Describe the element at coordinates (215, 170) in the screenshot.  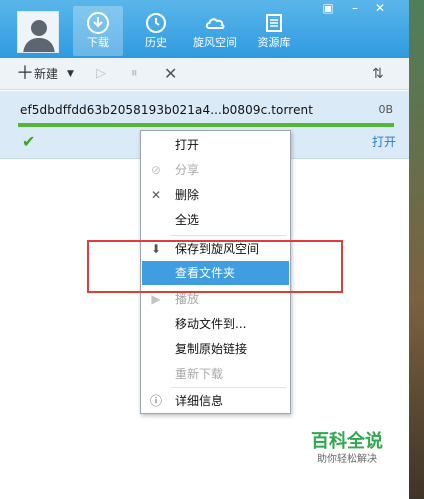
I see `menu-item-share: ⊘ 分享` at that location.